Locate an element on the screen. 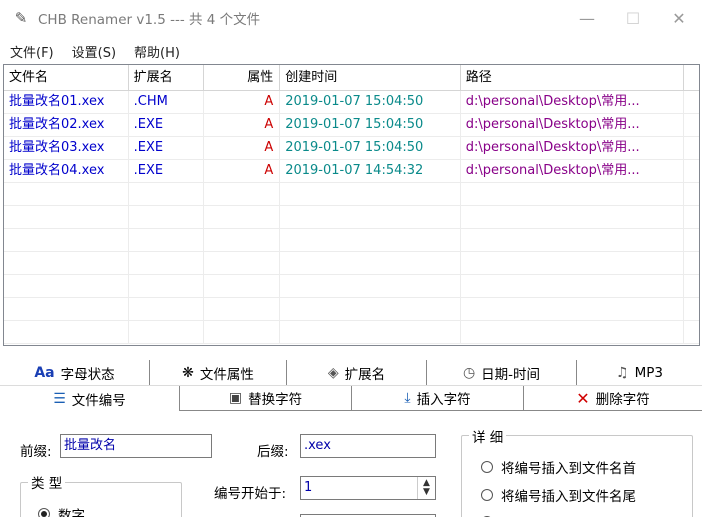 This screenshot has width=702, height=517. delete-icon: ✕ is located at coordinates (583, 398).